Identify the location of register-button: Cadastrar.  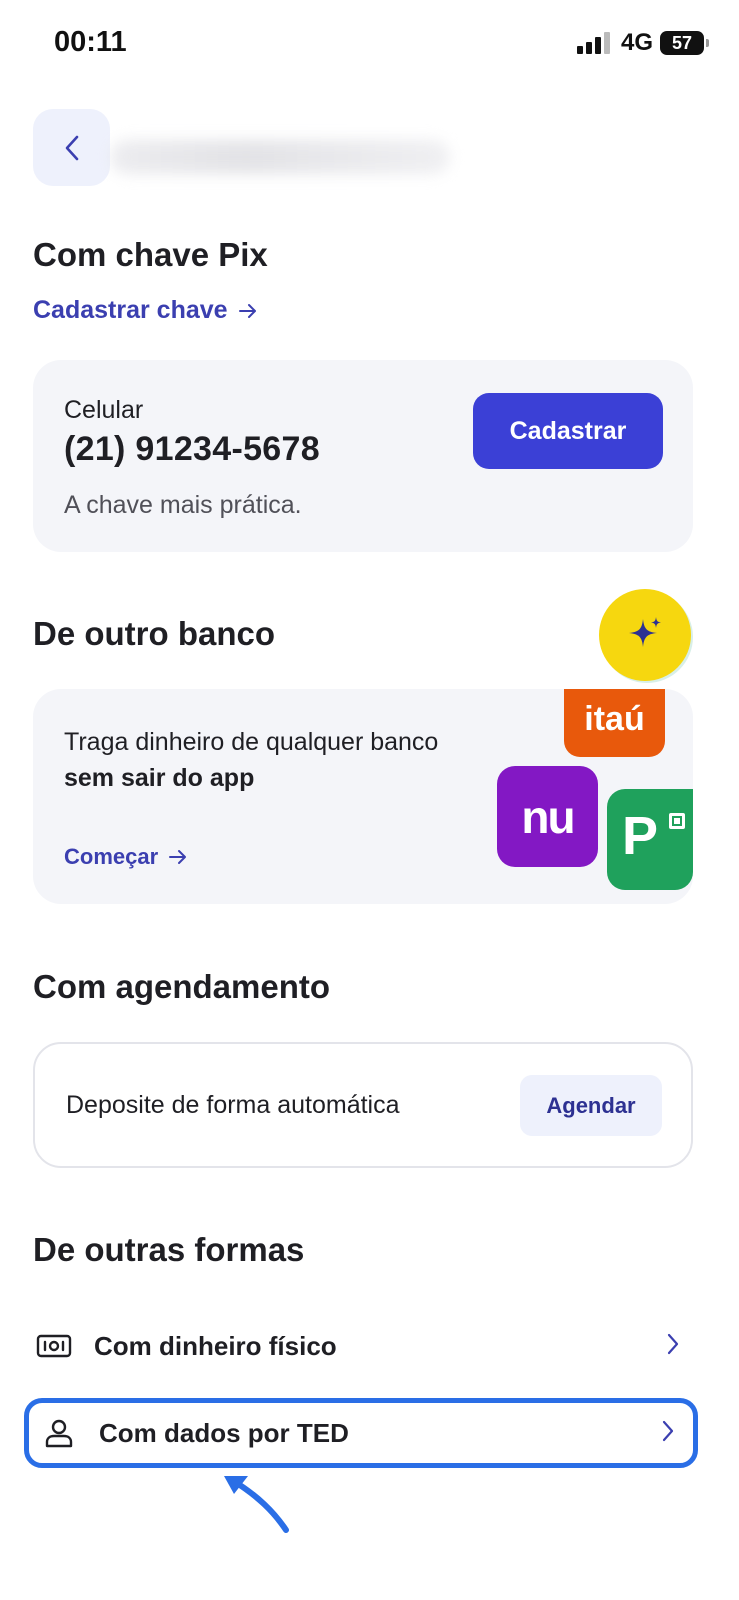
(568, 431).